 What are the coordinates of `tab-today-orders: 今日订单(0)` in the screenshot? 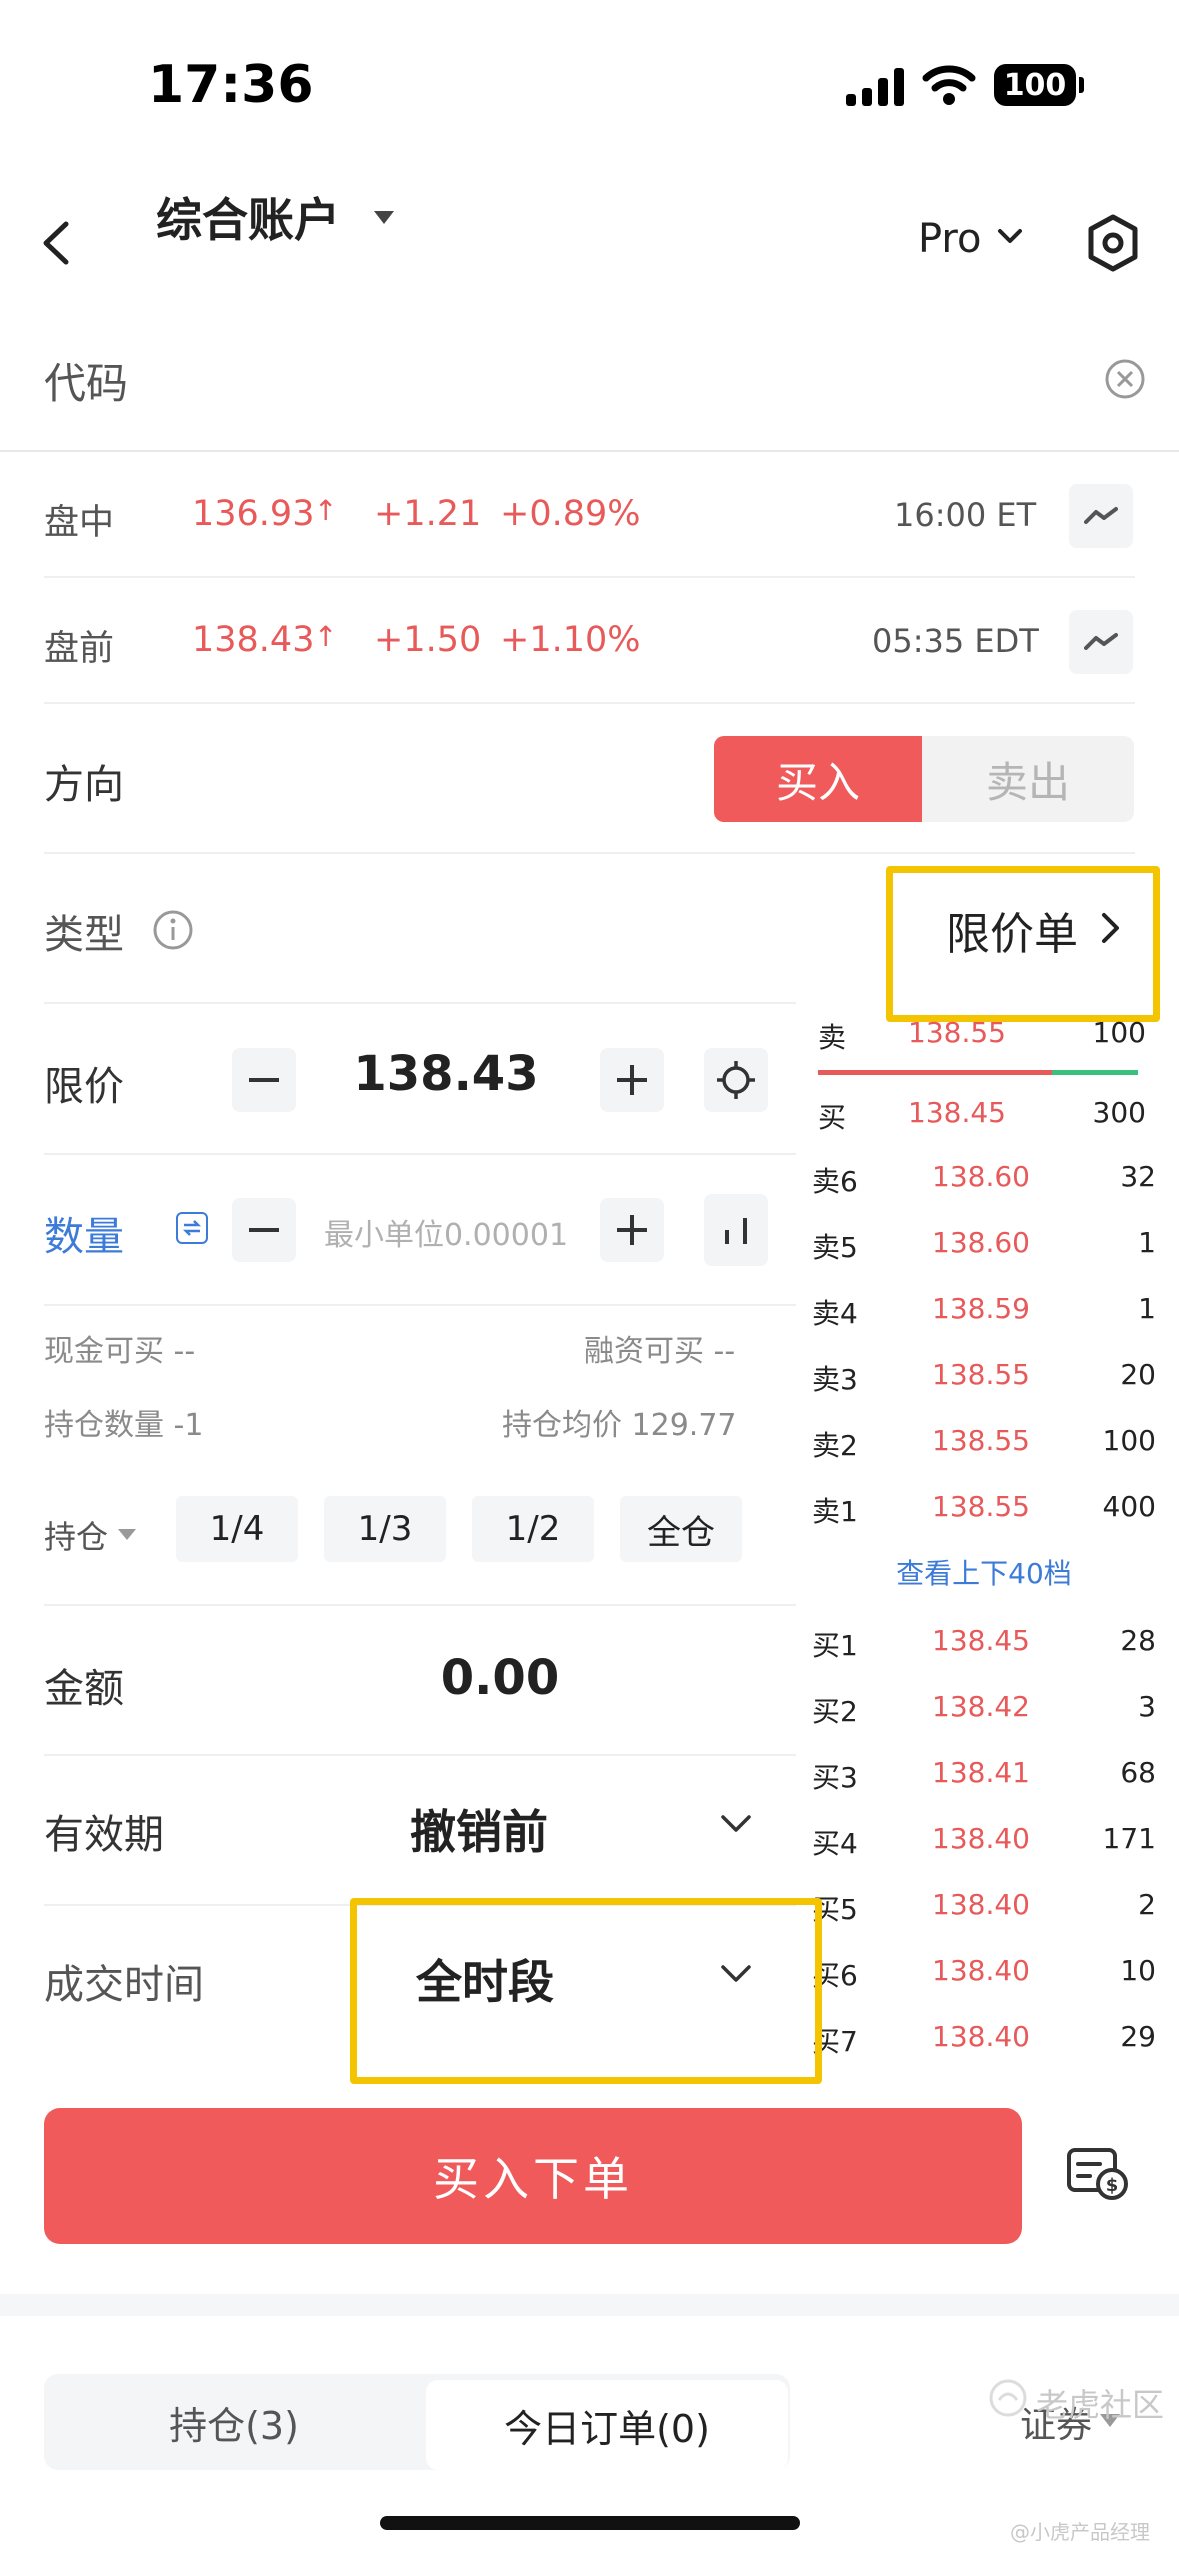 It's located at (607, 2425).